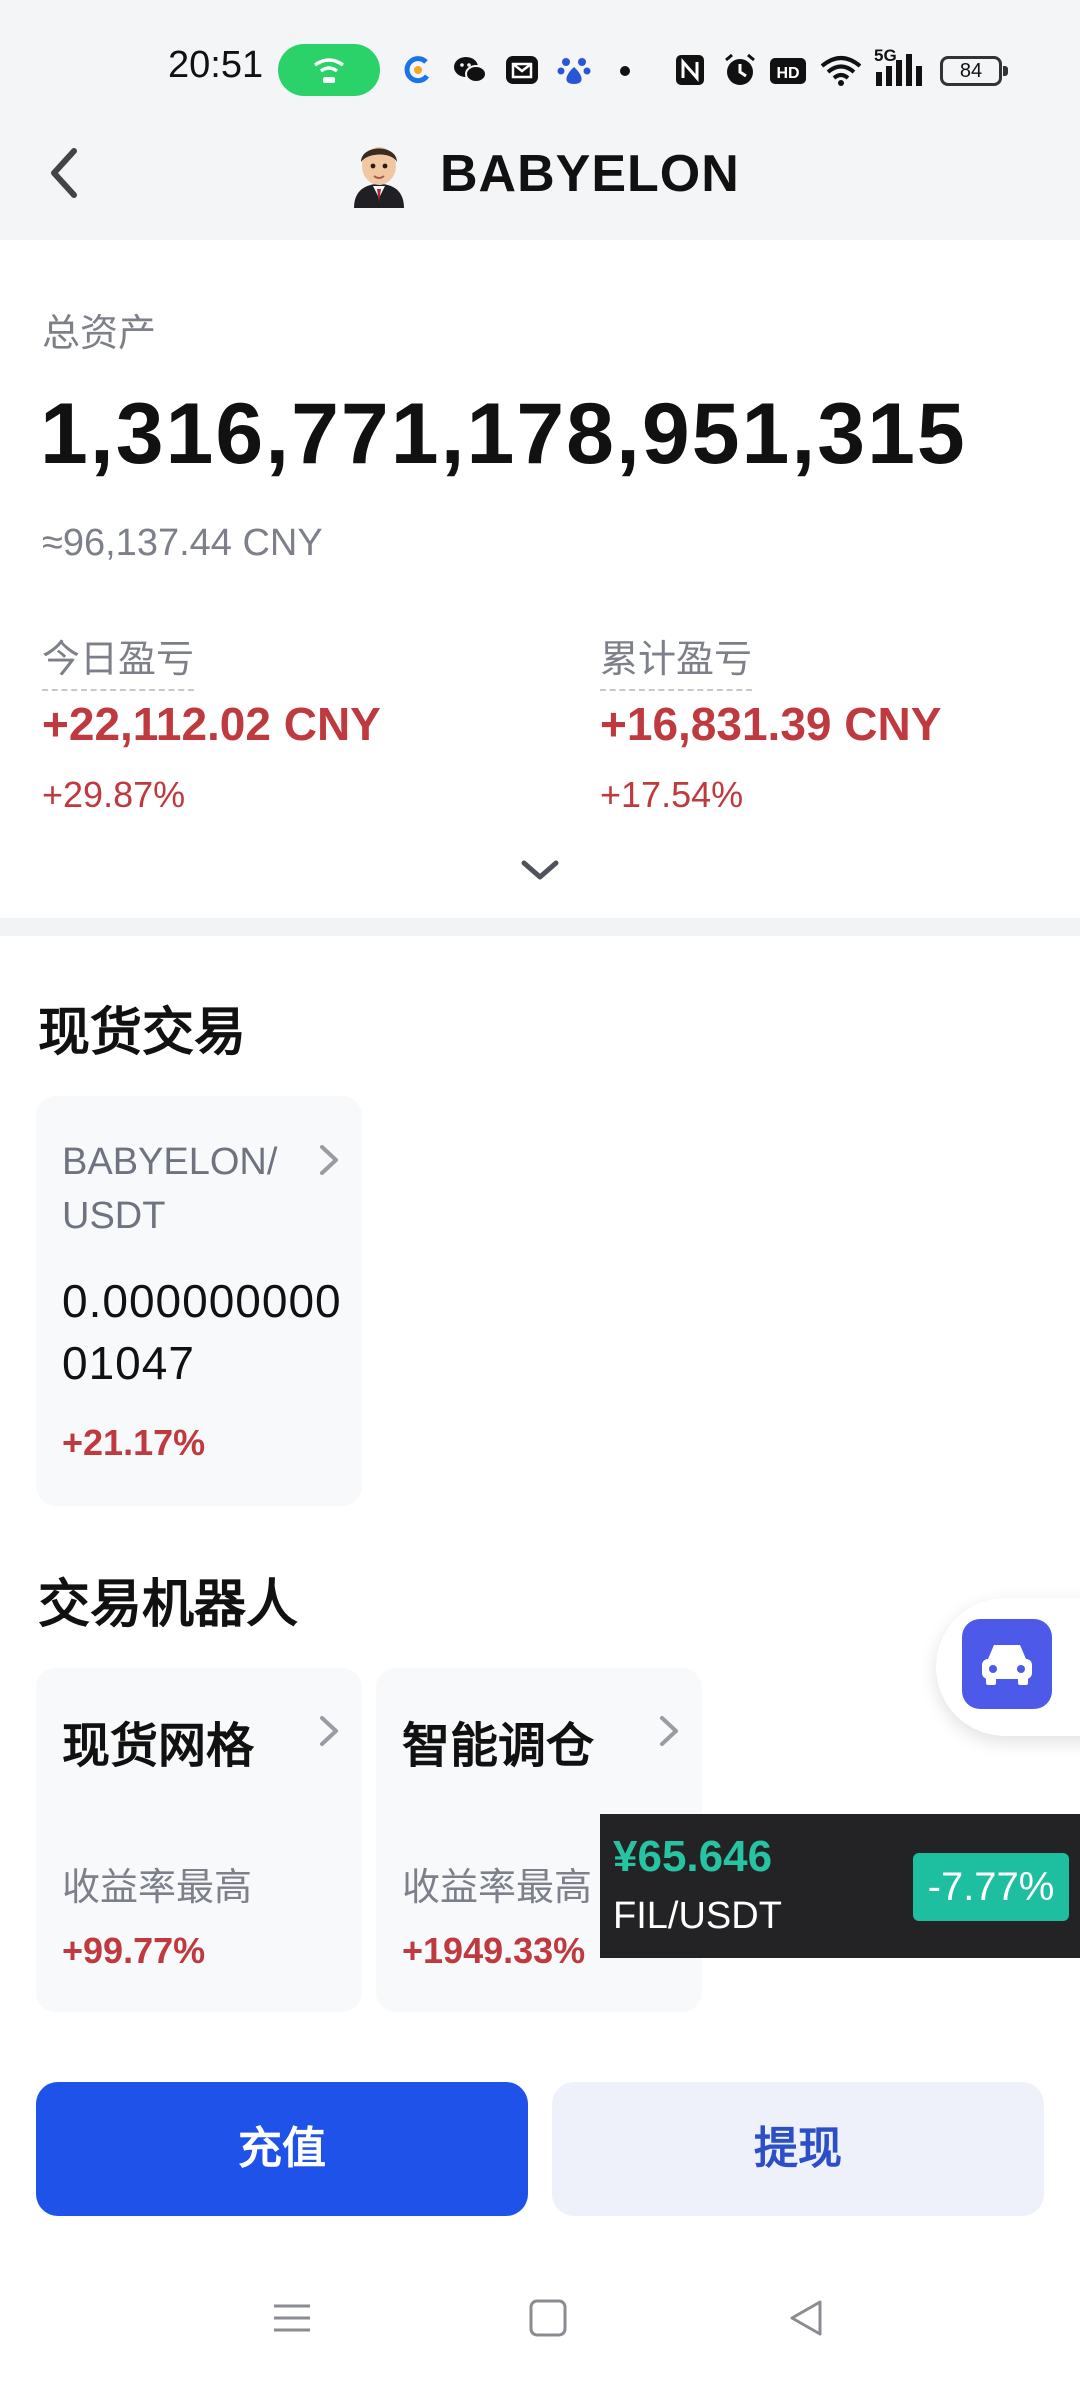  I want to click on home-icon, so click(548, 2318).